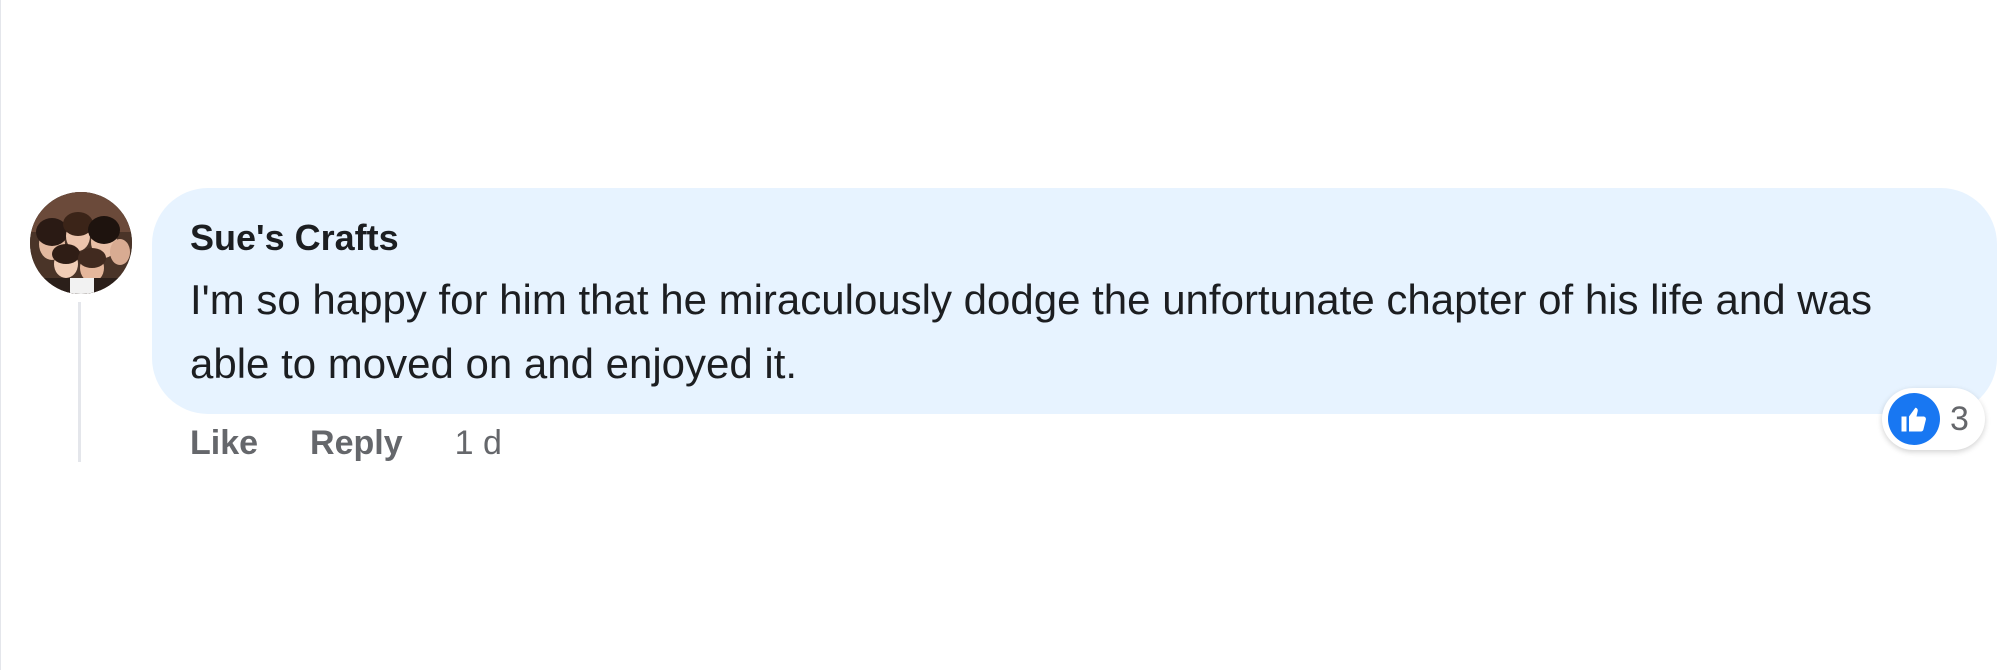 The height and width of the screenshot is (670, 2004). What do you see at coordinates (356, 443) in the screenshot?
I see `reply-button: Reply` at bounding box center [356, 443].